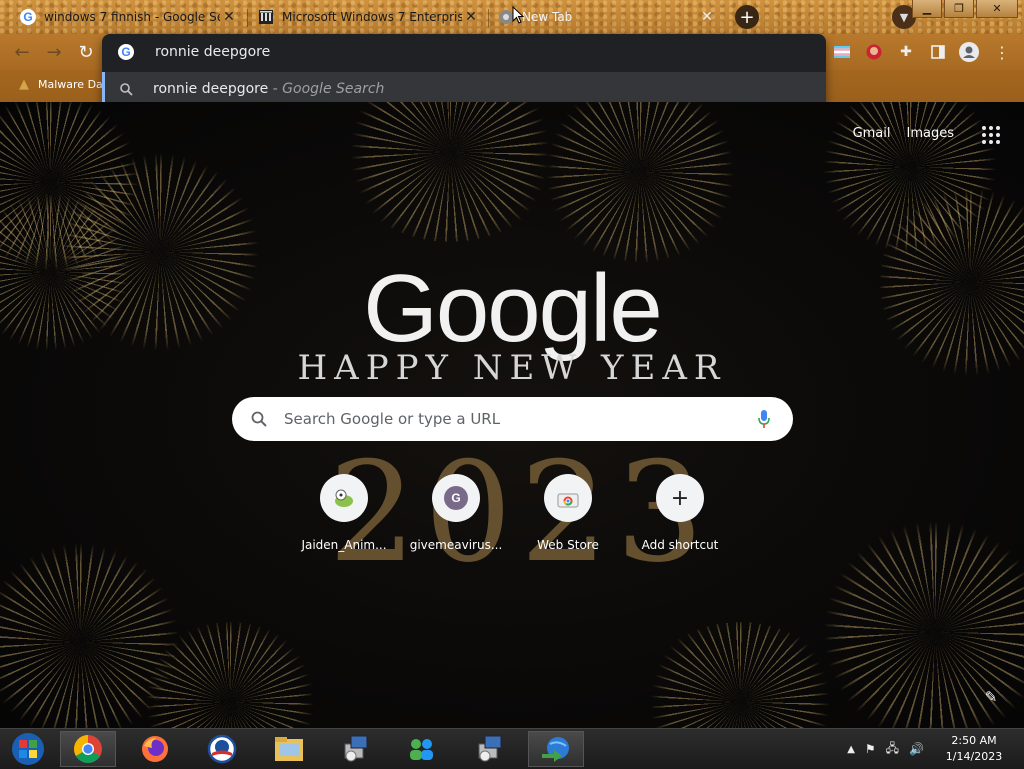 The height and width of the screenshot is (769, 1024). I want to click on jaiden-icon, so click(344, 498).